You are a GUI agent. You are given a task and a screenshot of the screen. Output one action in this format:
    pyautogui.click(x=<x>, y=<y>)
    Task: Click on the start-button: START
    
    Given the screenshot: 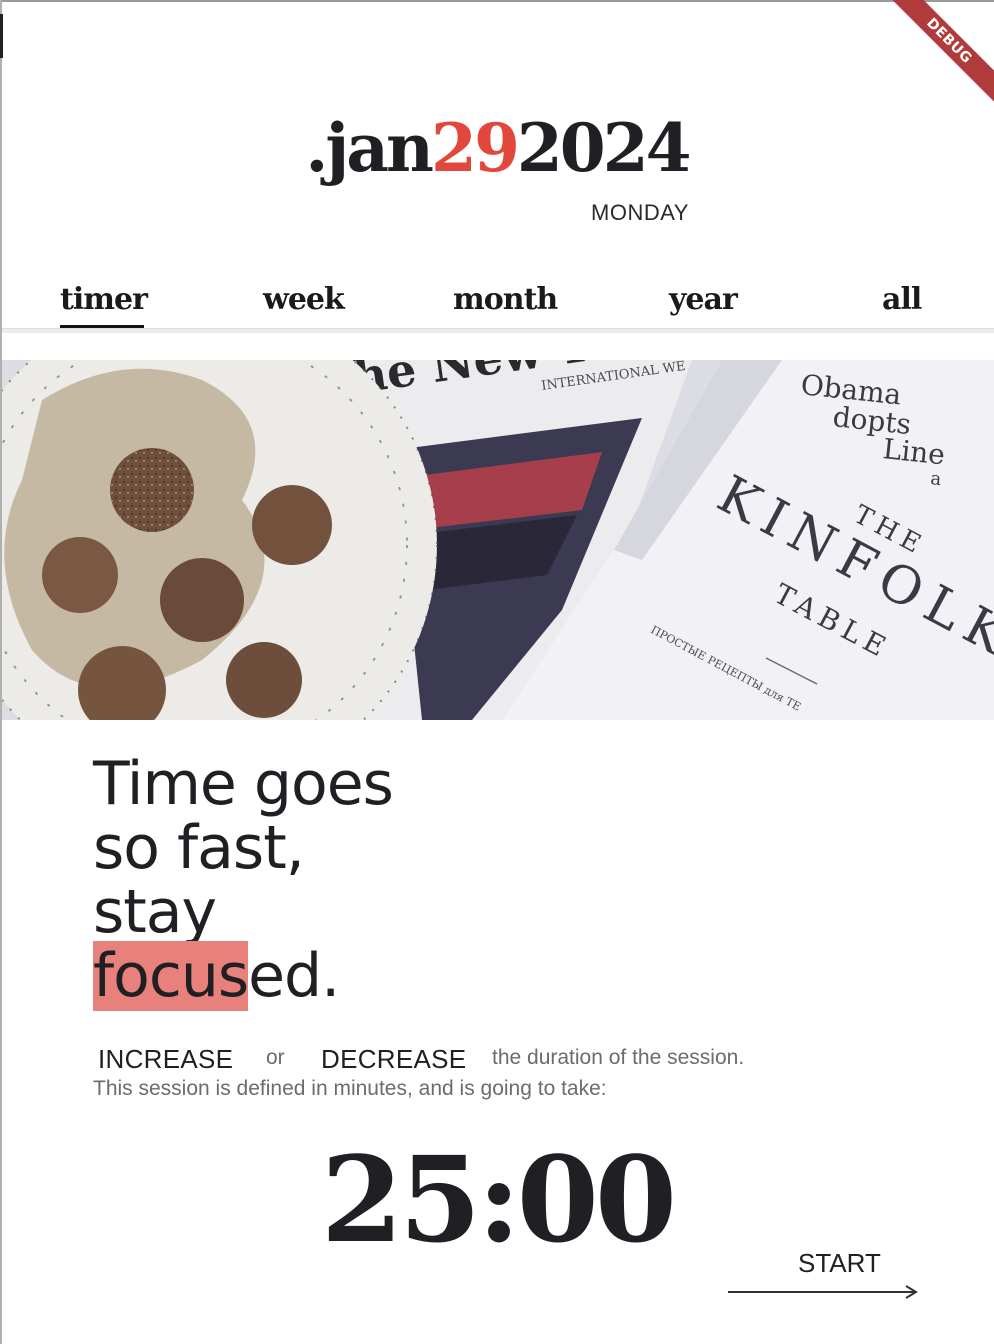 What is the action you would take?
    pyautogui.click(x=839, y=1263)
    